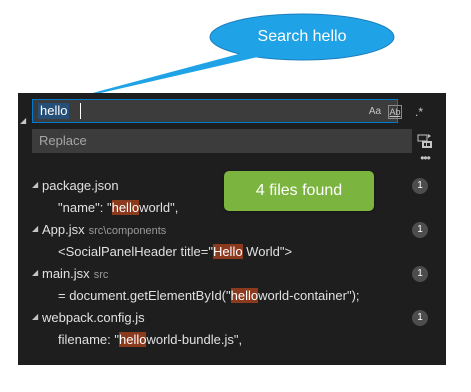  What do you see at coordinates (127, 231) in the screenshot?
I see `file-path: src\components` at bounding box center [127, 231].